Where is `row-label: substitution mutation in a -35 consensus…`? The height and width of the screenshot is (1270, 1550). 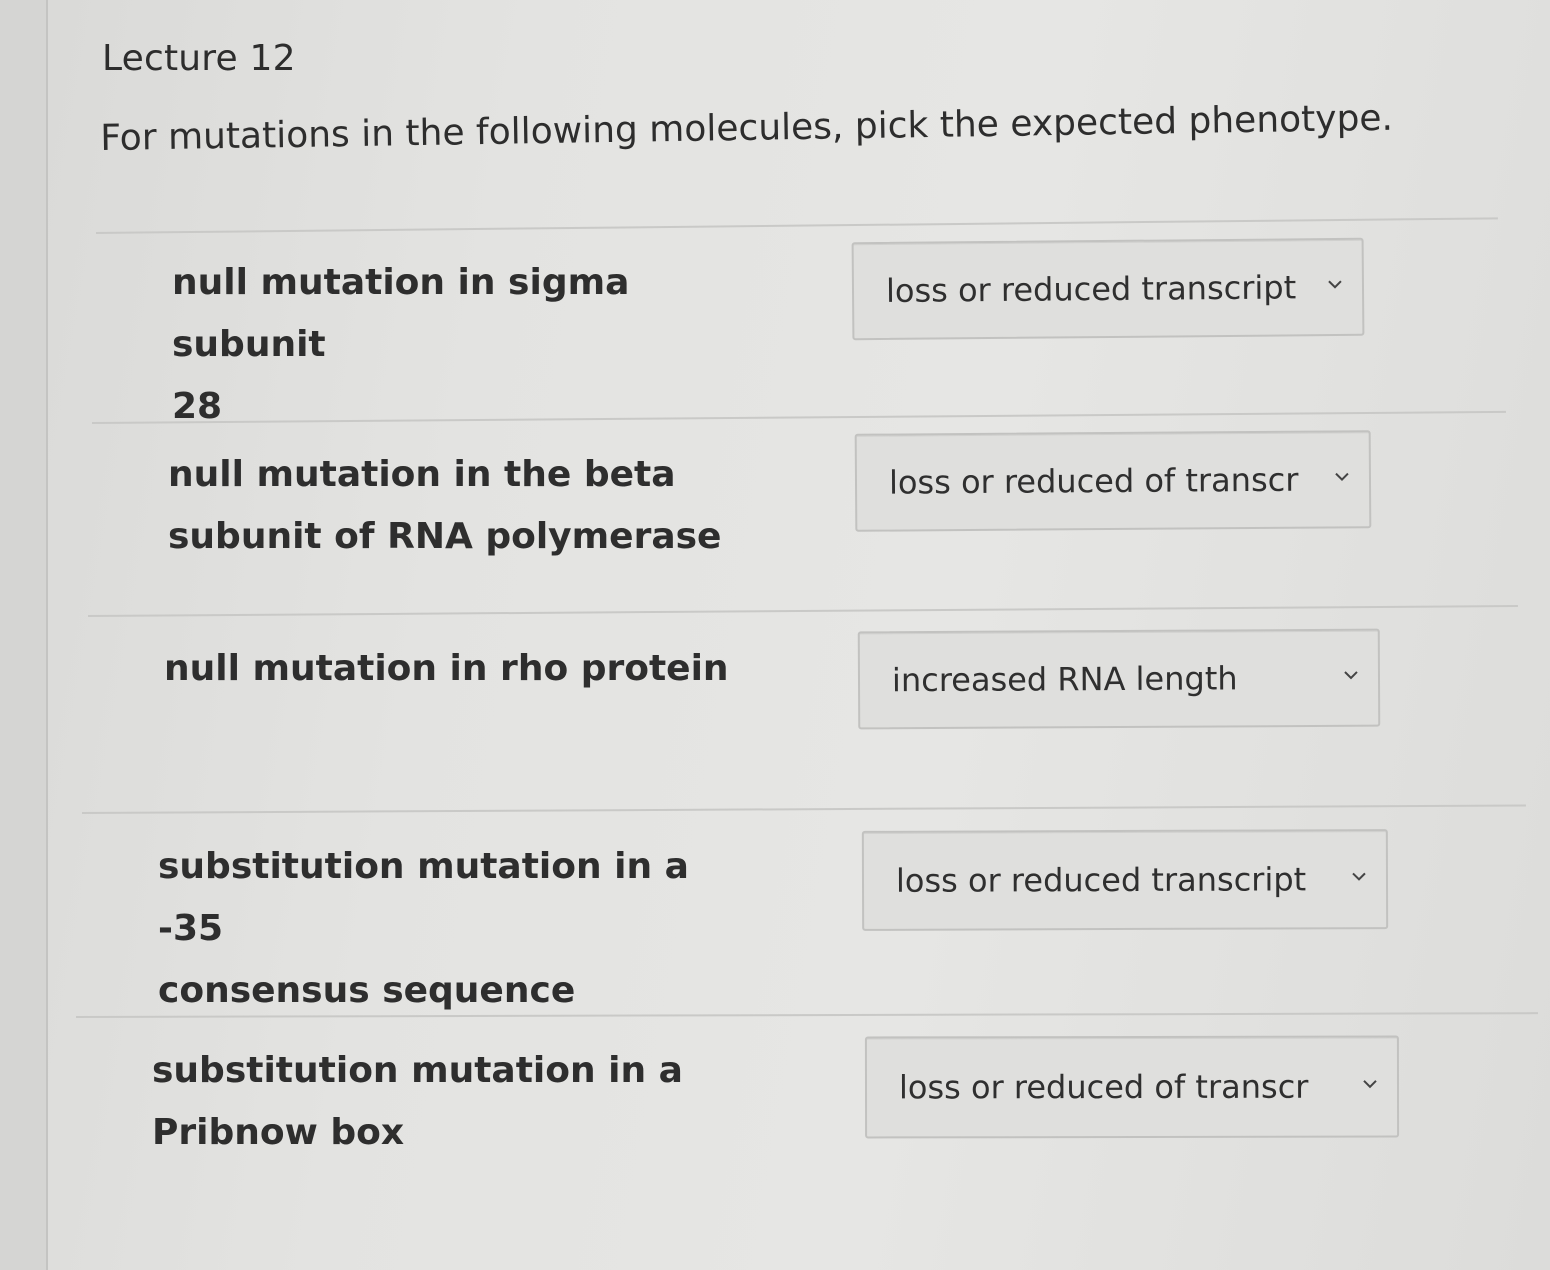
row-label: substitution mutation in a -35 consensus… is located at coordinates (423, 928).